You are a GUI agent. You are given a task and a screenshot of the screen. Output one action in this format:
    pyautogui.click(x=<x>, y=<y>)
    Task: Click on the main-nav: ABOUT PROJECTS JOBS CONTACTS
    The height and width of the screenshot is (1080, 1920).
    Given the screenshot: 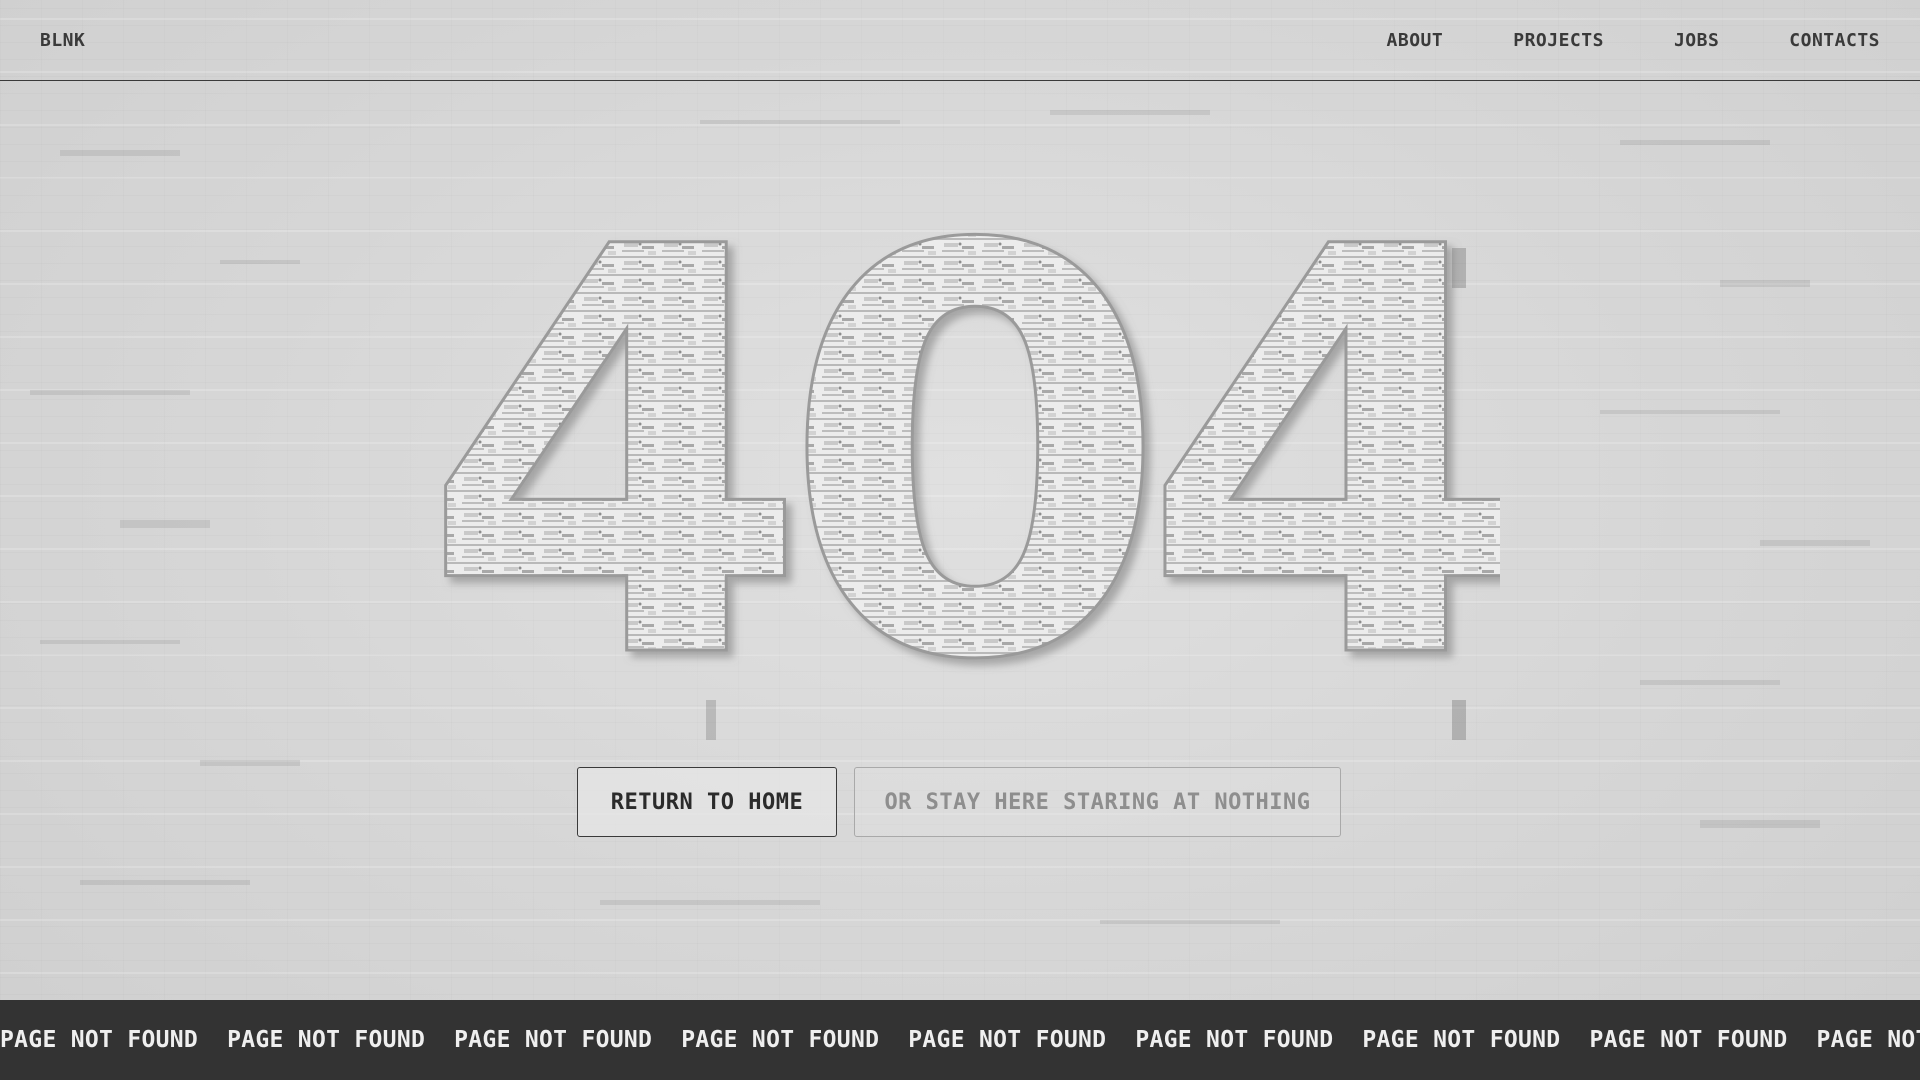 What is the action you would take?
    pyautogui.click(x=1598, y=40)
    